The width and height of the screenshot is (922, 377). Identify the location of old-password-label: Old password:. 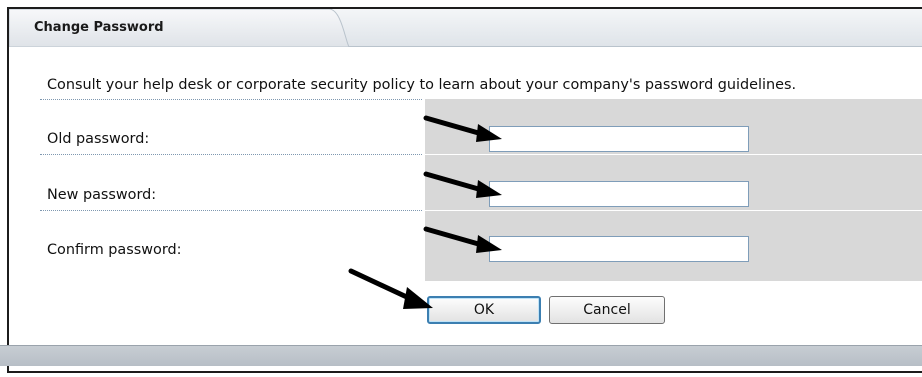
(98, 139).